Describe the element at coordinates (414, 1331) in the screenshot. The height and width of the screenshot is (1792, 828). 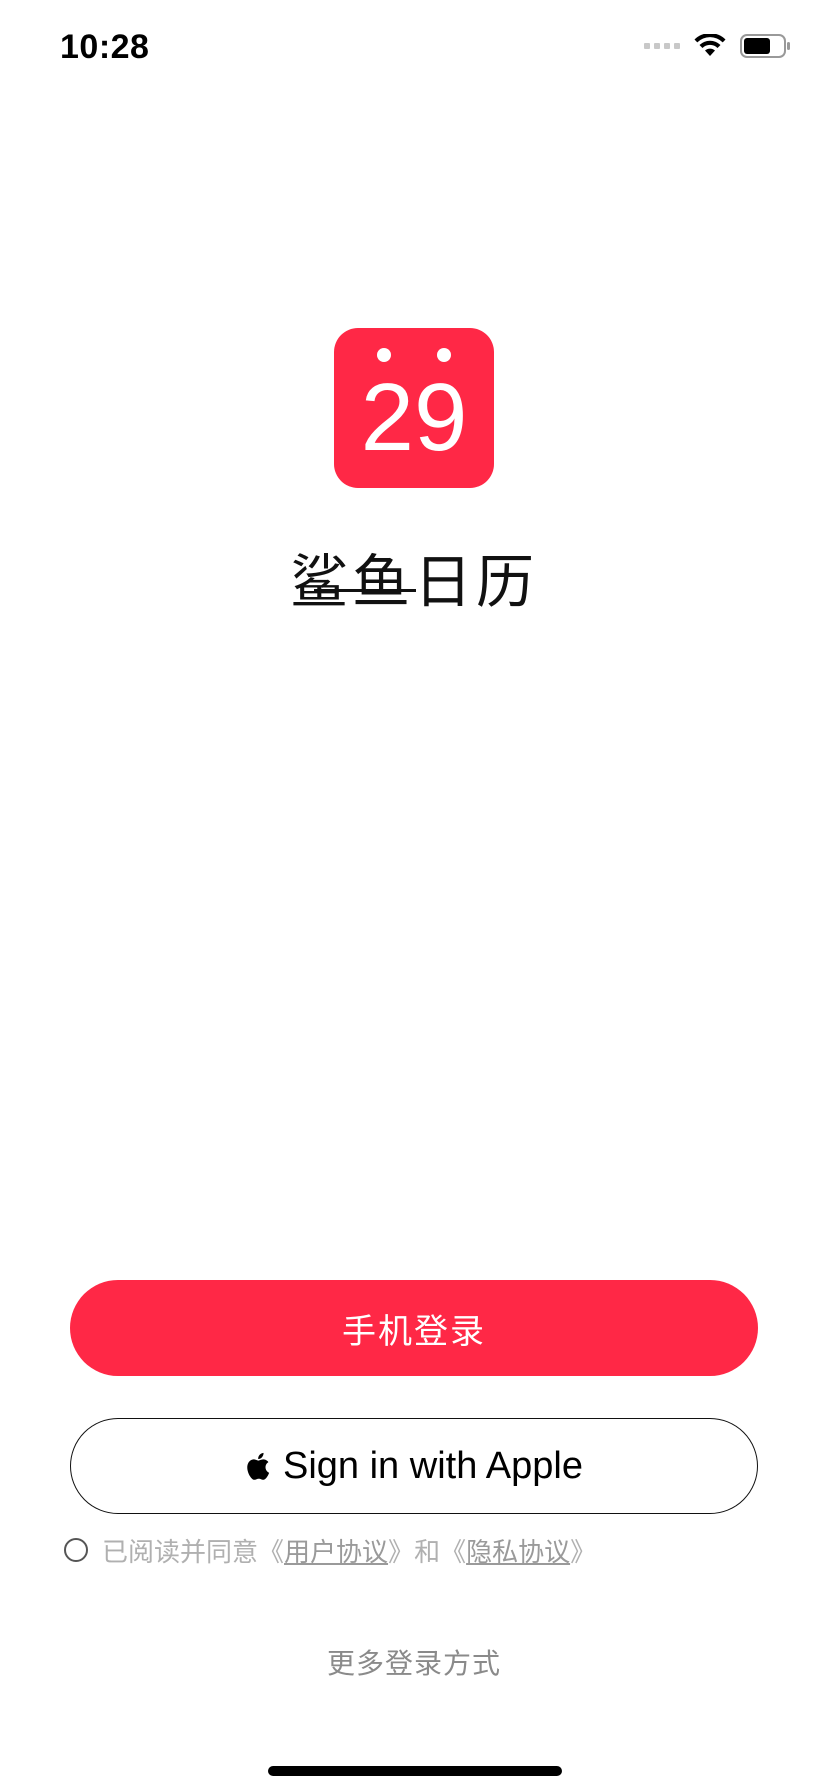
I see `phone-login-label: 手机登录` at that location.